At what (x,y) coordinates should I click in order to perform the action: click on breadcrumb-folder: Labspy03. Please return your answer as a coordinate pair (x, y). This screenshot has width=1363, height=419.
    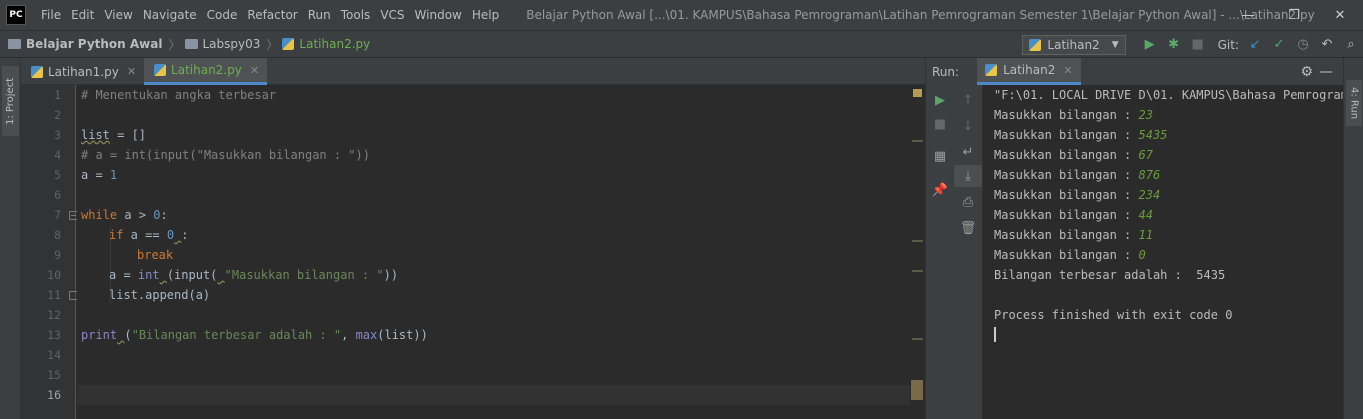
    Looking at the image, I should click on (232, 44).